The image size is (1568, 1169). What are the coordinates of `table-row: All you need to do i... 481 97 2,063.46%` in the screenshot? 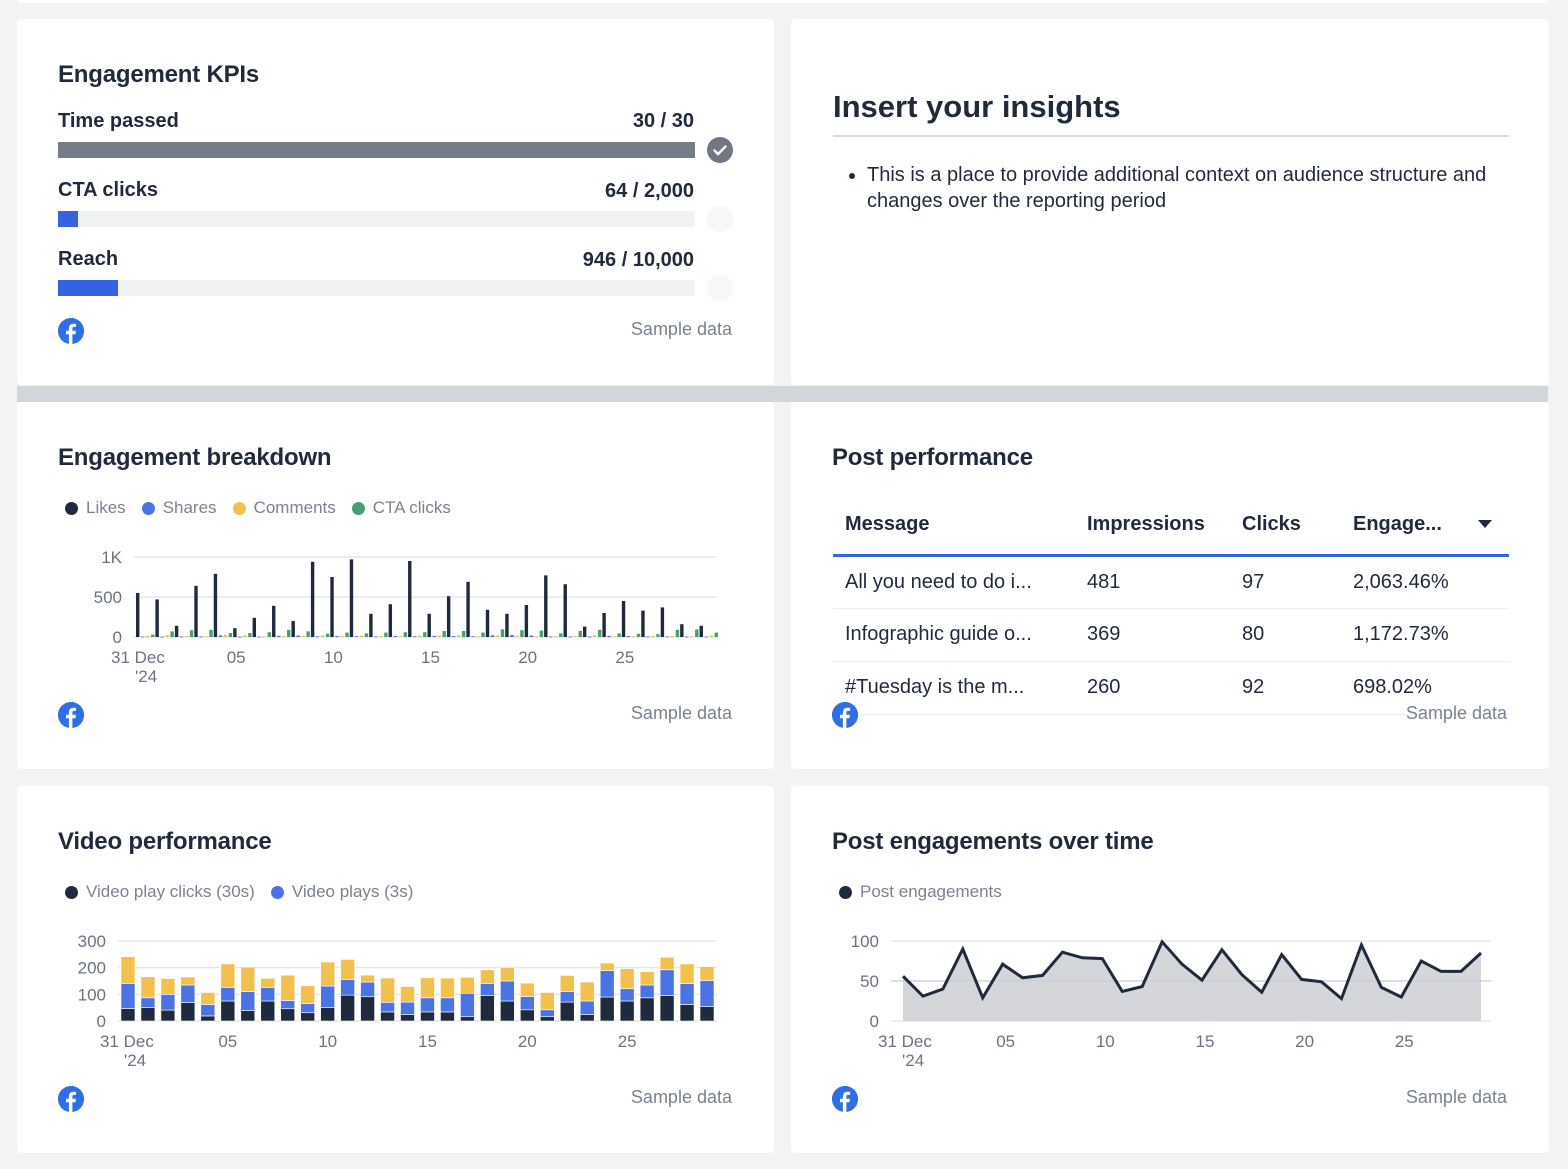 It's located at (1171, 582).